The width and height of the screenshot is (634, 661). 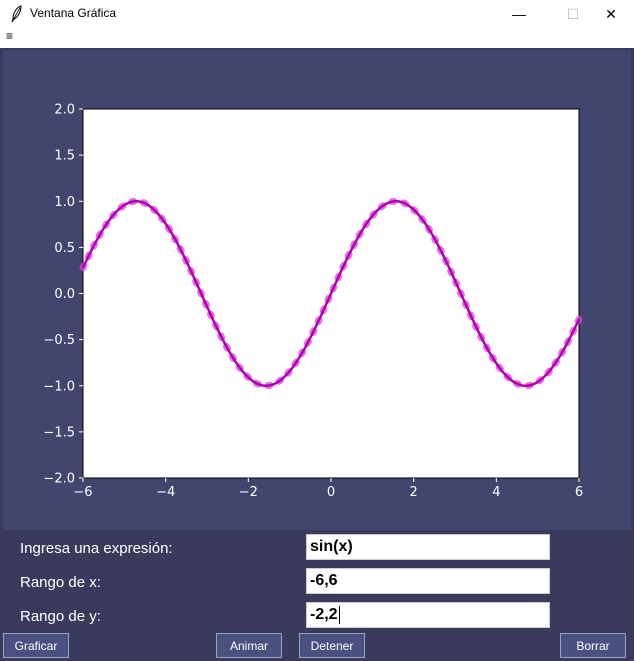 I want to click on y-tick-label: 1.0, so click(x=64, y=202).